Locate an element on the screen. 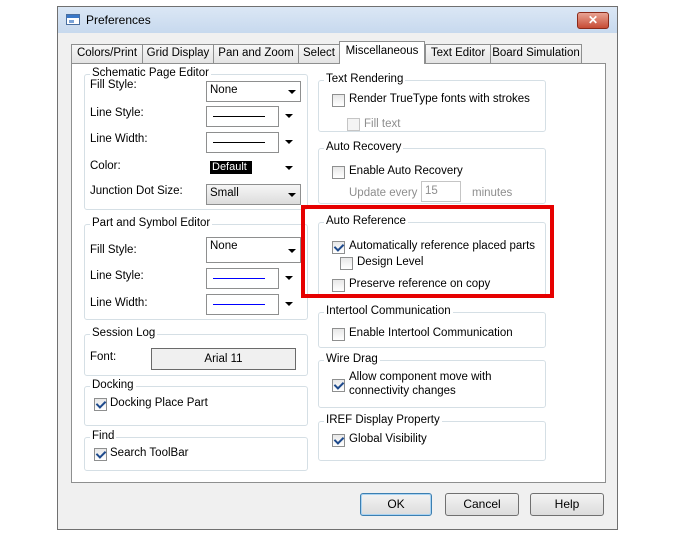 The image size is (675, 534). junction-dot-size-label: Junction Dot Size: is located at coordinates (136, 191).